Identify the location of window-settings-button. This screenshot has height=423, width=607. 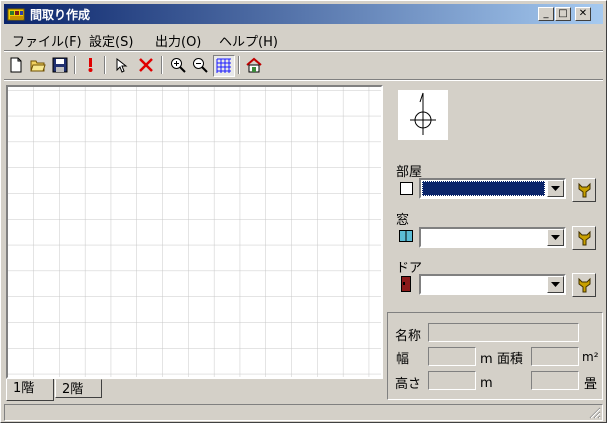
(584, 238).